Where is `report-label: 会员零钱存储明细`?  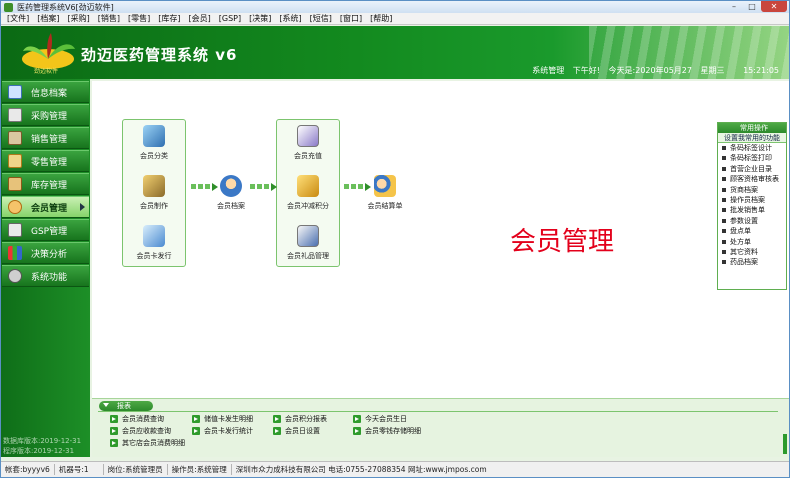
report-label: 会员零钱存储明细 is located at coordinates (393, 431).